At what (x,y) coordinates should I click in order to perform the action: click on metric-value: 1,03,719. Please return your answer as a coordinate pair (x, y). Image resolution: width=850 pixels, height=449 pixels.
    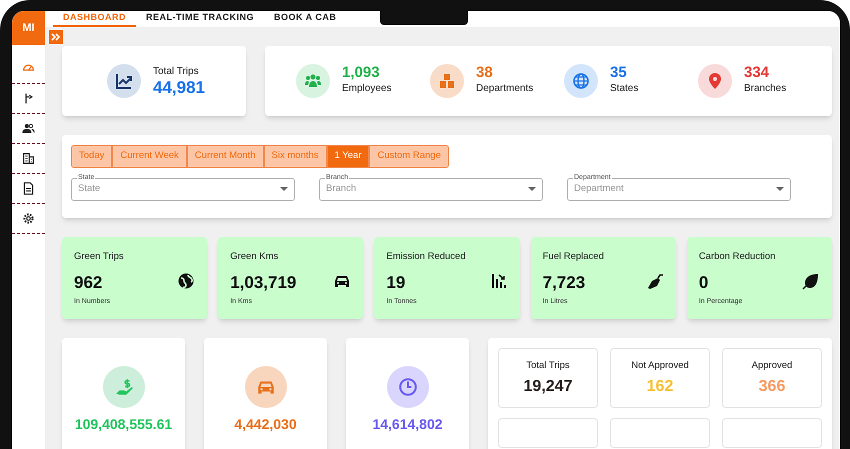
    Looking at the image, I should click on (263, 282).